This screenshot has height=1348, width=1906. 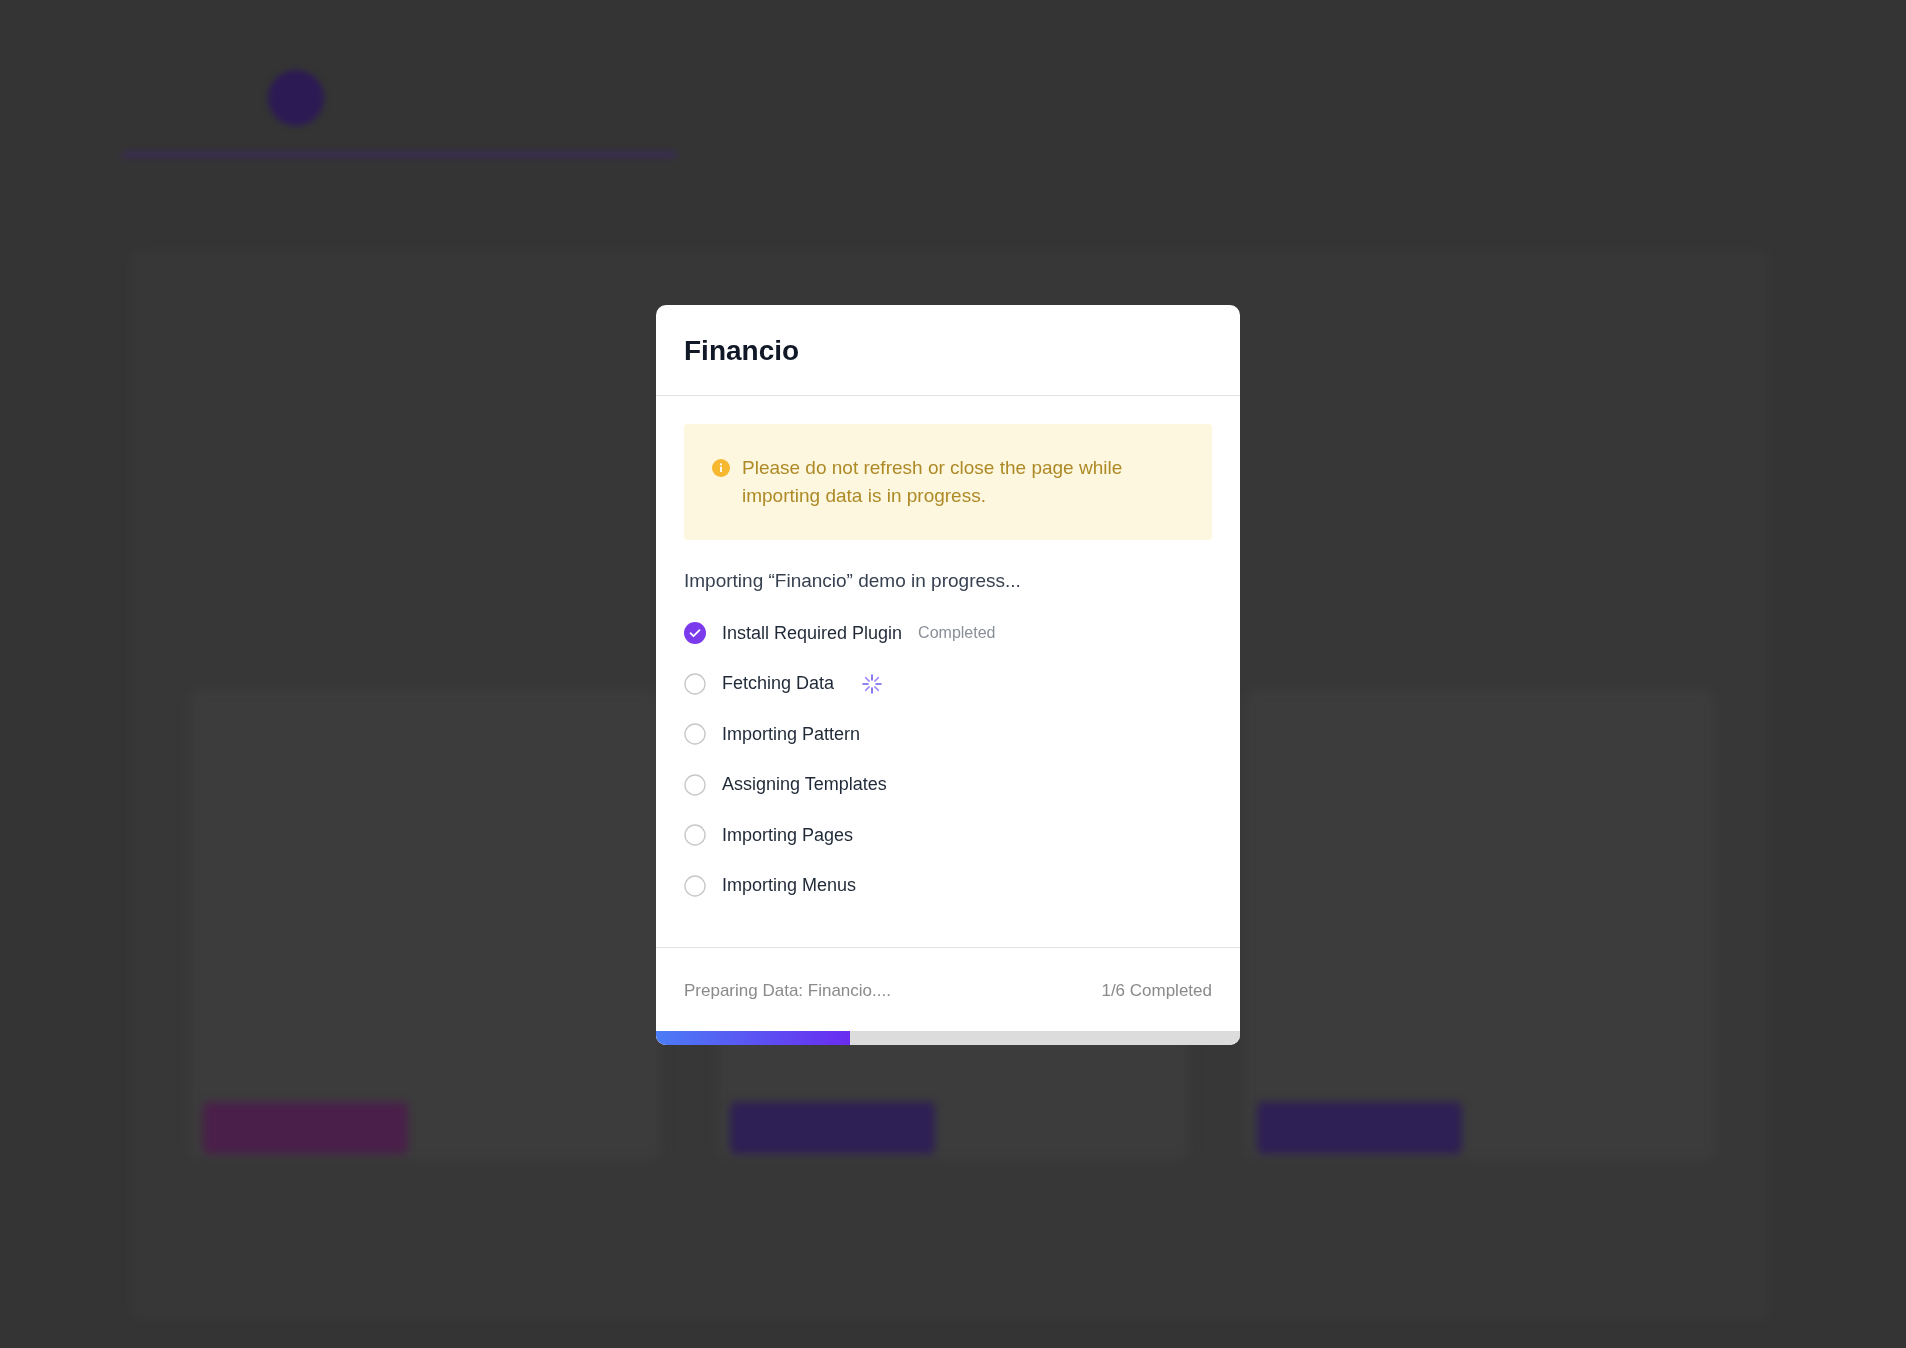 I want to click on step-label: Install Required Plugin, so click(x=812, y=633).